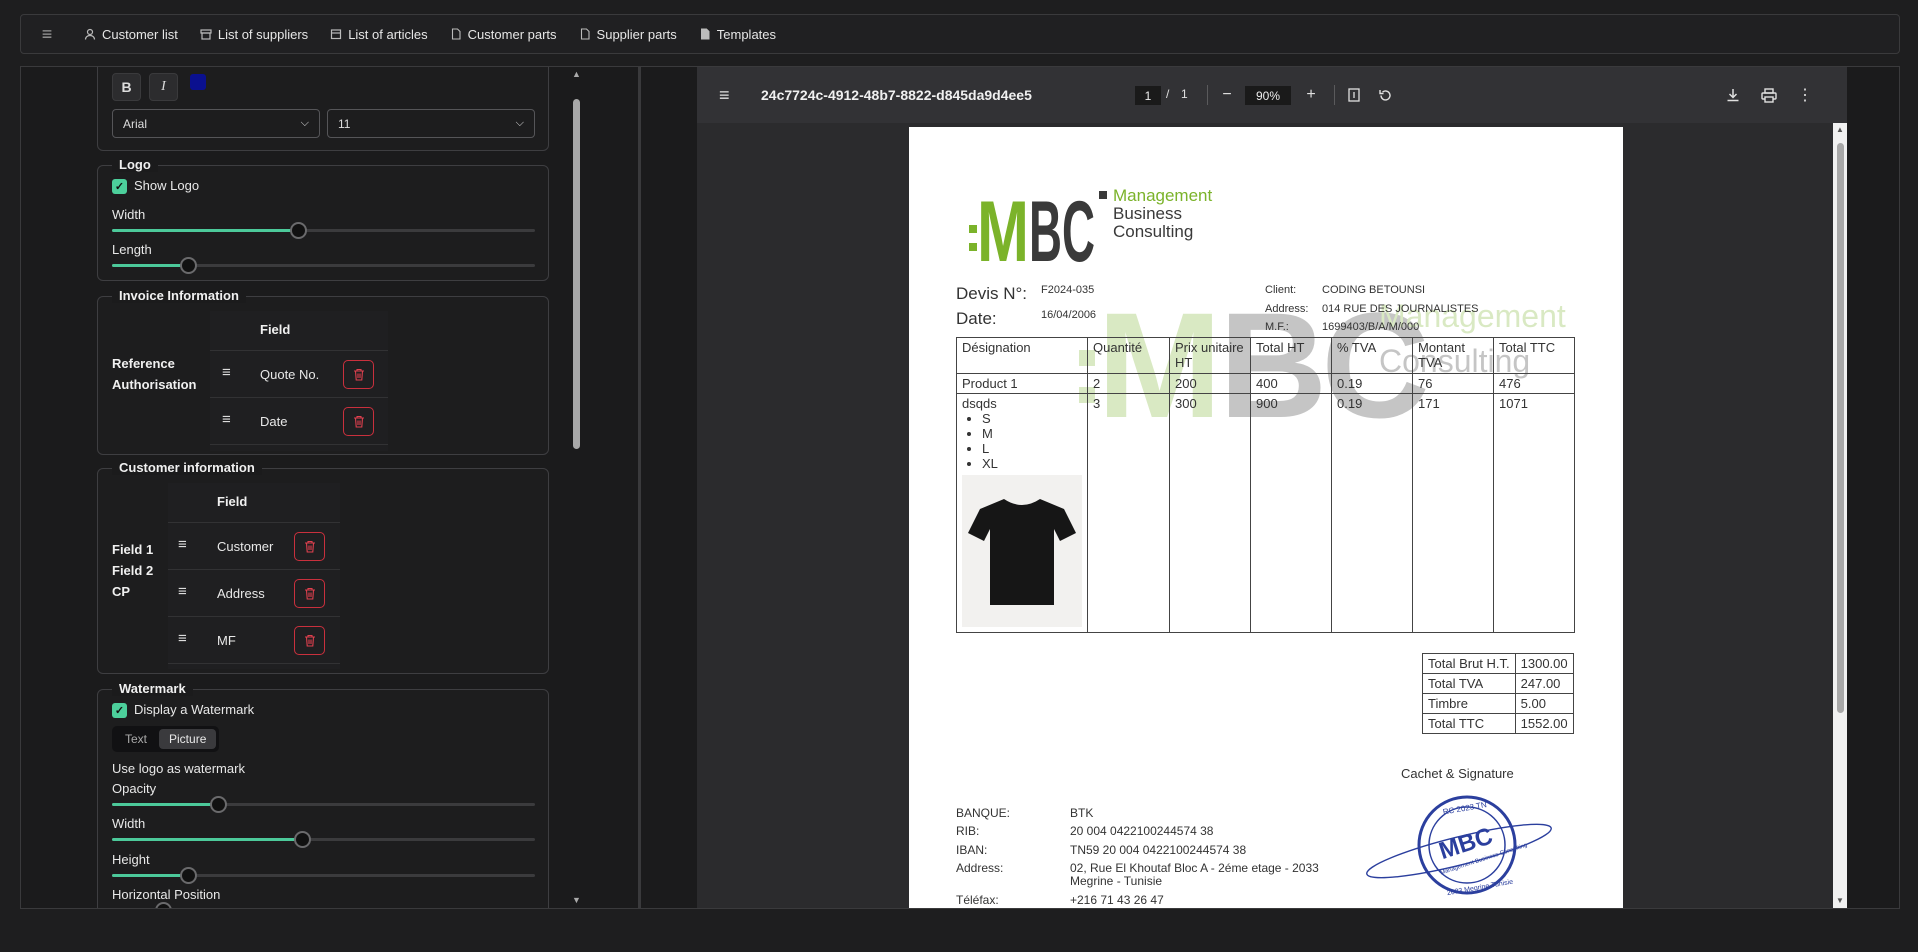 This screenshot has width=1918, height=952. Describe the element at coordinates (178, 768) in the screenshot. I see `use-logo-label: Use logo as watermark` at that location.